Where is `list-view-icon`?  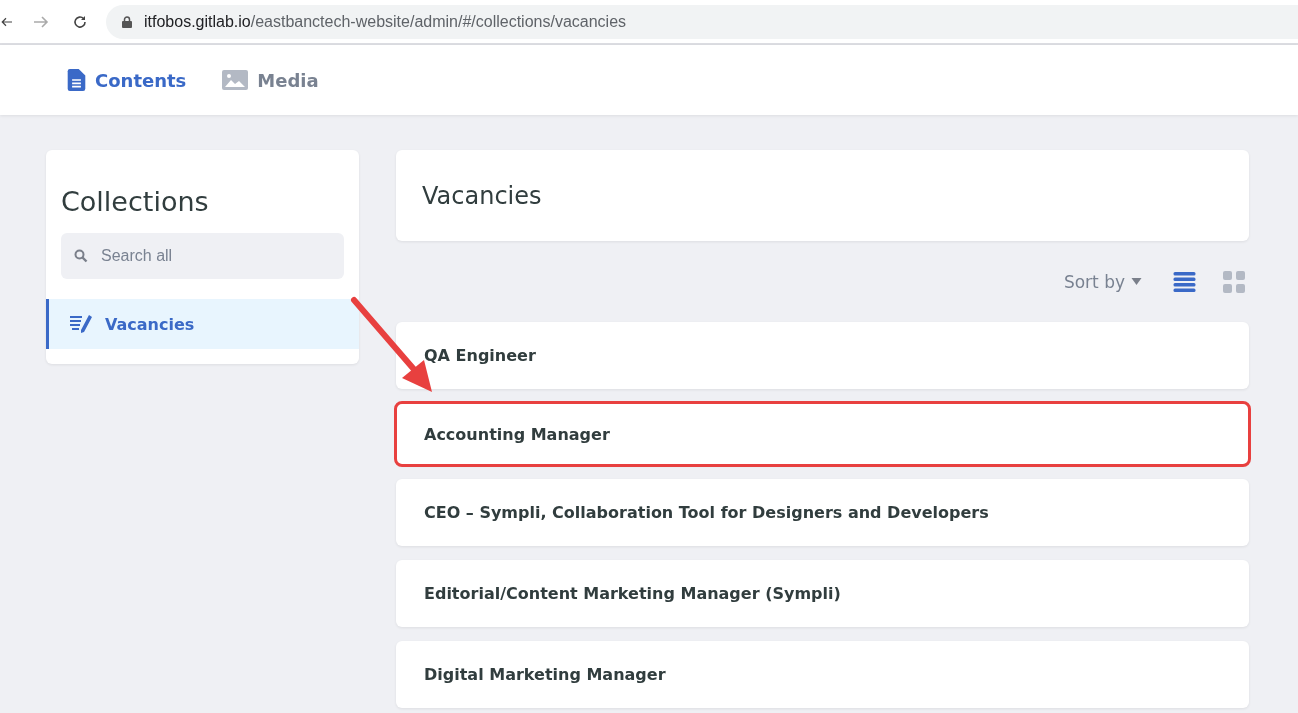 list-view-icon is located at coordinates (1184, 281).